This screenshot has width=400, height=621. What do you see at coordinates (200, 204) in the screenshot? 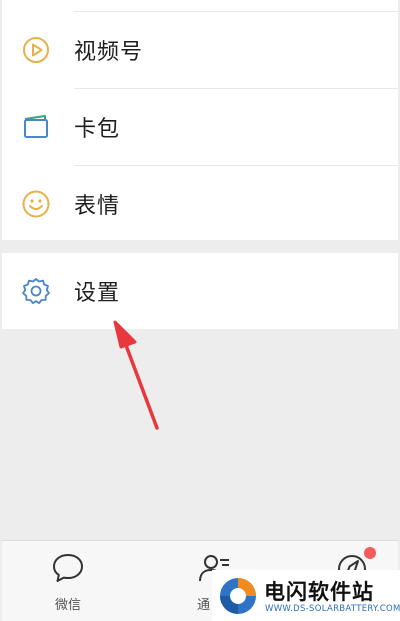
I see `menu-item-stickers: 表情` at bounding box center [200, 204].